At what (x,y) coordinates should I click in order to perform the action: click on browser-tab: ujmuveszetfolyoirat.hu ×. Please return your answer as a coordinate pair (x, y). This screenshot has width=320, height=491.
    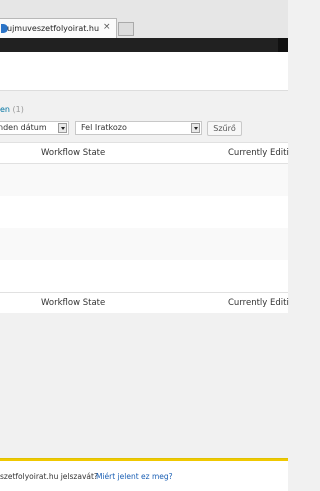
    Looking at the image, I should click on (58, 28).